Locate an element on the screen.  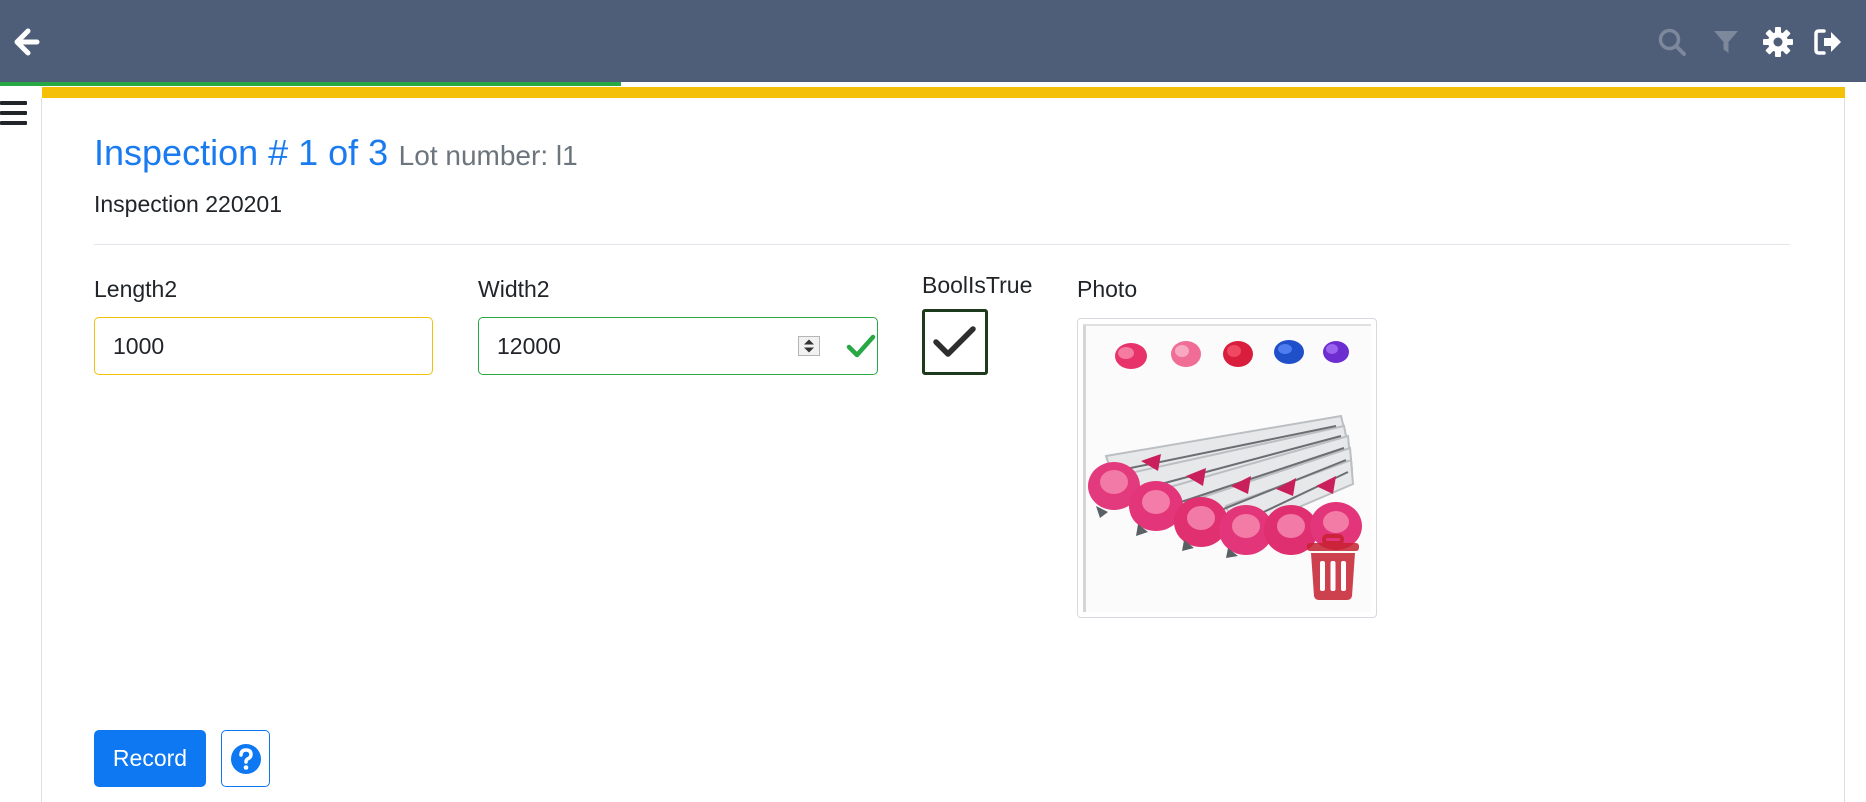
search-icon is located at coordinates (1672, 42).